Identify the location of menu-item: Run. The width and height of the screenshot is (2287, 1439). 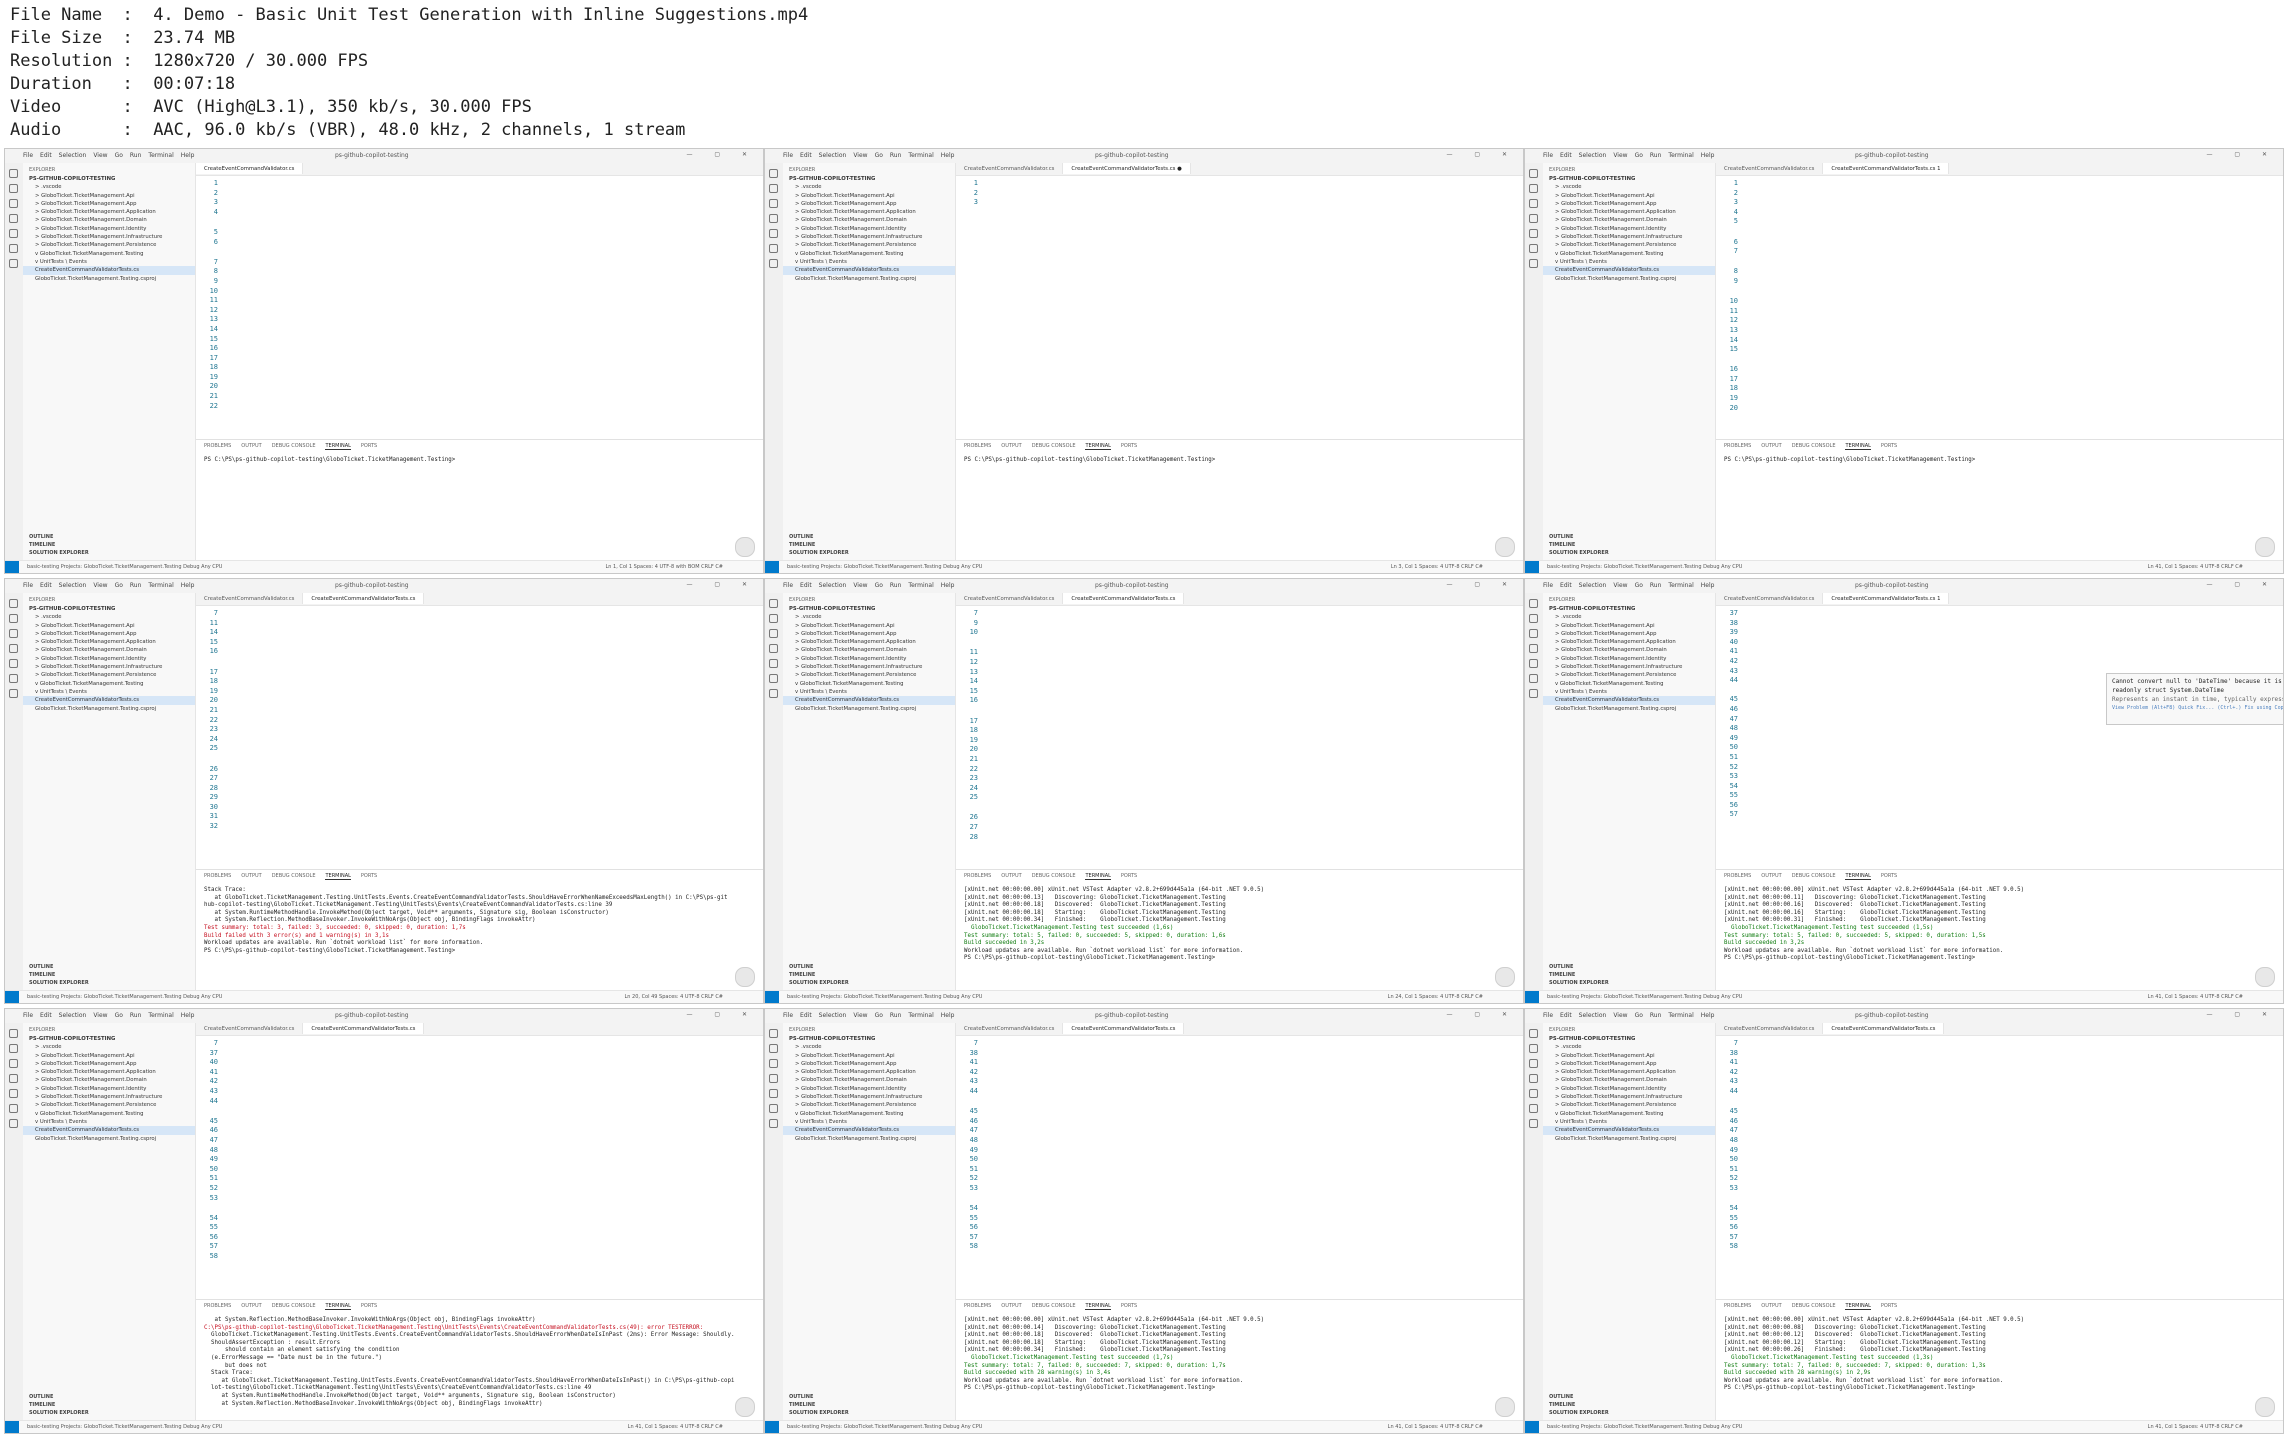
(896, 1015).